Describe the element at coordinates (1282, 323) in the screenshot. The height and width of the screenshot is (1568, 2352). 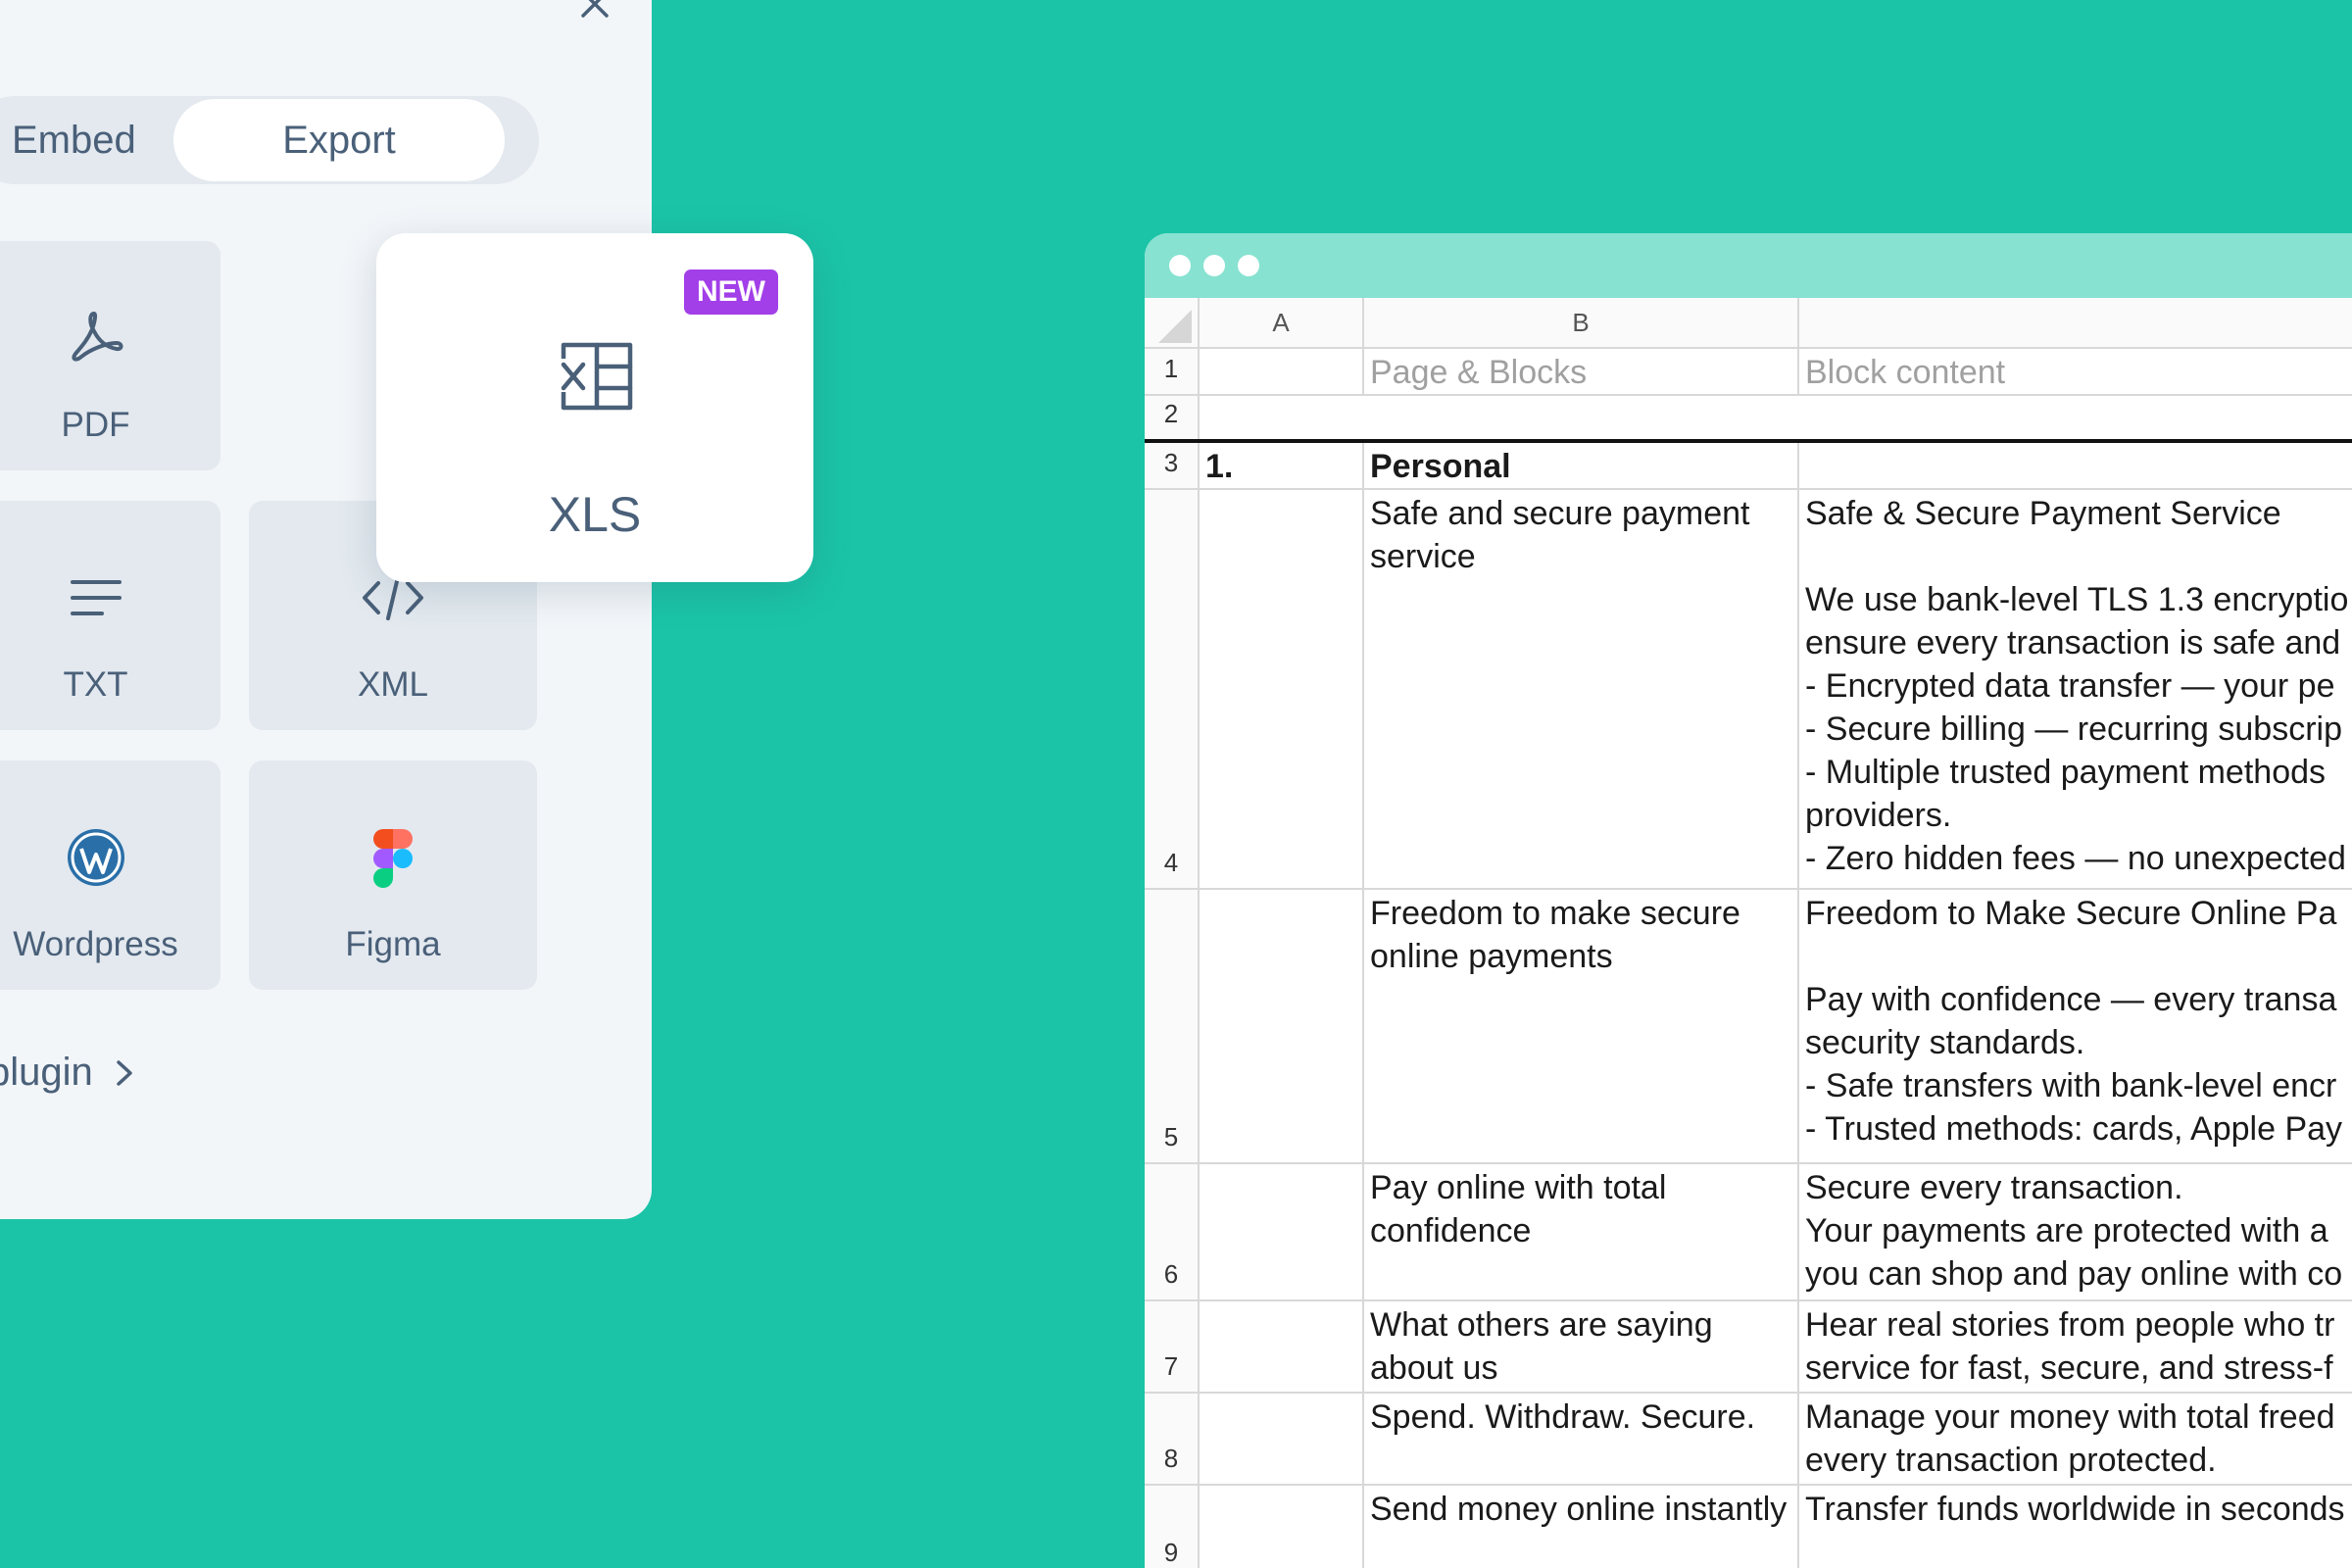
I see `column-header-a: A` at that location.